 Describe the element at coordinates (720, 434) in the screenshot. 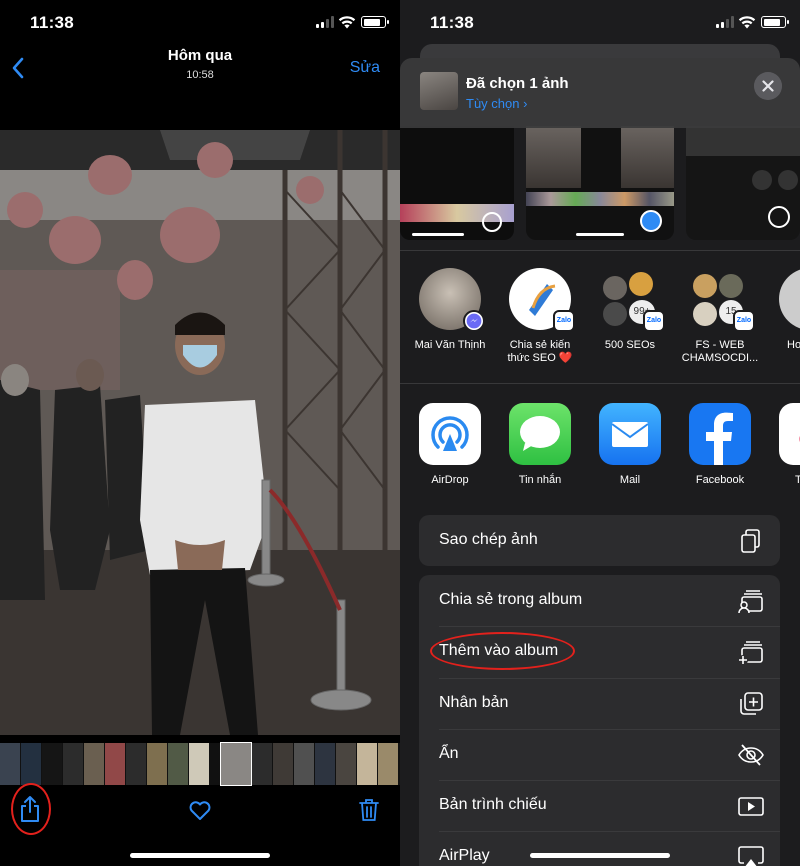

I see `facebook-icon` at that location.